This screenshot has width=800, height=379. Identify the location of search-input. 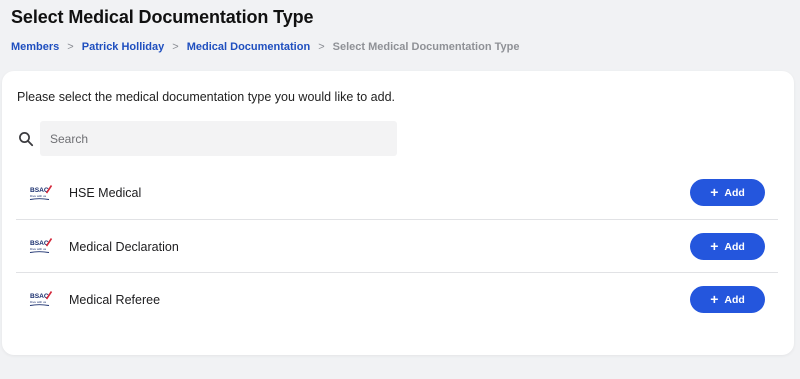
(218, 138).